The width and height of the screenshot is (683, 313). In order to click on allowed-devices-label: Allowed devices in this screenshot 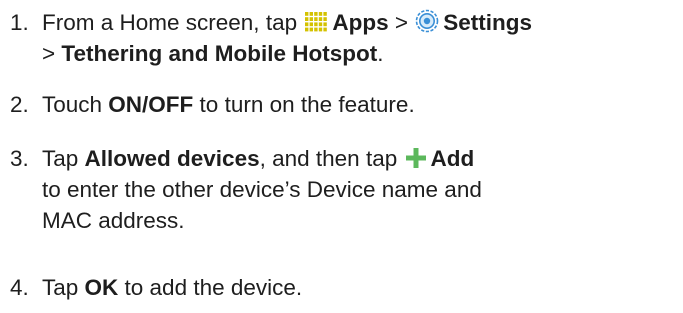, I will do `click(172, 158)`.